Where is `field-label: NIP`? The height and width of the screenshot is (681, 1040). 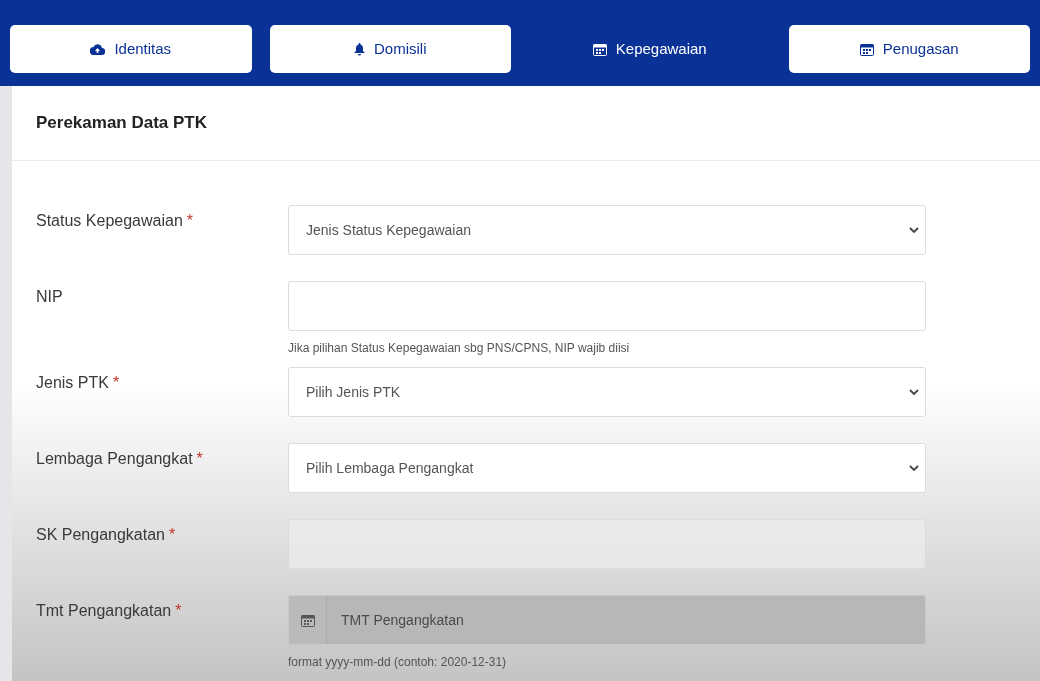
field-label: NIP is located at coordinates (50, 297).